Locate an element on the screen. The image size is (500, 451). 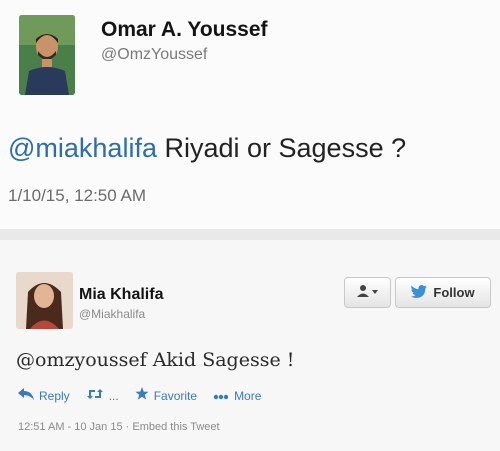
timestamp: 12:51 AM - 10 Jan 15 is located at coordinates (70, 427).